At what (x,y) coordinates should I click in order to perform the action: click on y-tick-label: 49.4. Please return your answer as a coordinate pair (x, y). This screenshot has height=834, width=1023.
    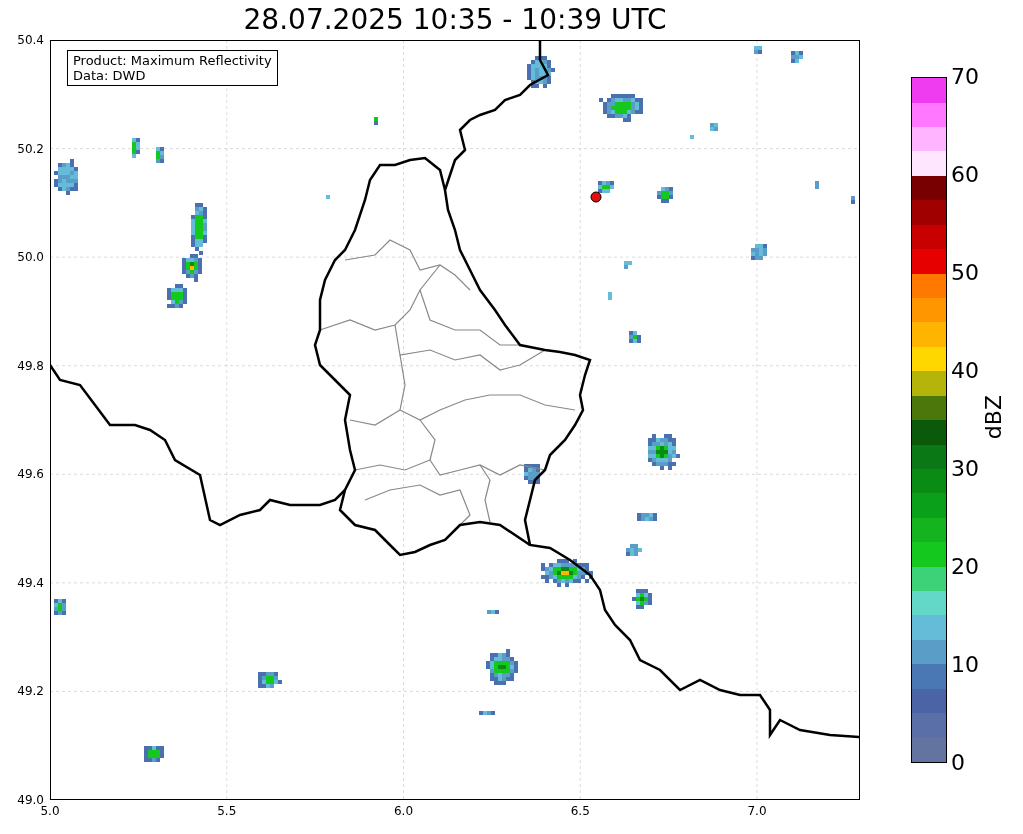
    Looking at the image, I should click on (30, 582).